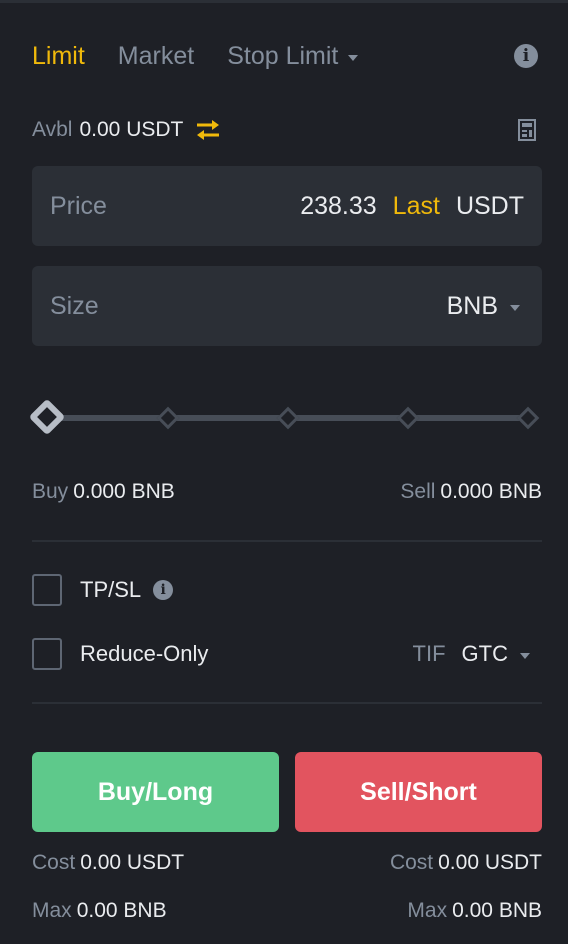 This screenshot has height=944, width=568. What do you see at coordinates (416, 206) in the screenshot?
I see `last-price-button: Last` at bounding box center [416, 206].